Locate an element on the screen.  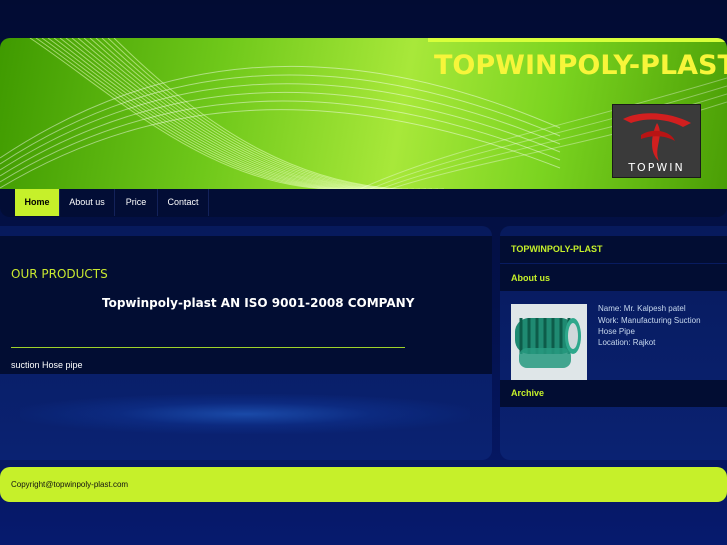
product-thumbnail is located at coordinates (549, 342).